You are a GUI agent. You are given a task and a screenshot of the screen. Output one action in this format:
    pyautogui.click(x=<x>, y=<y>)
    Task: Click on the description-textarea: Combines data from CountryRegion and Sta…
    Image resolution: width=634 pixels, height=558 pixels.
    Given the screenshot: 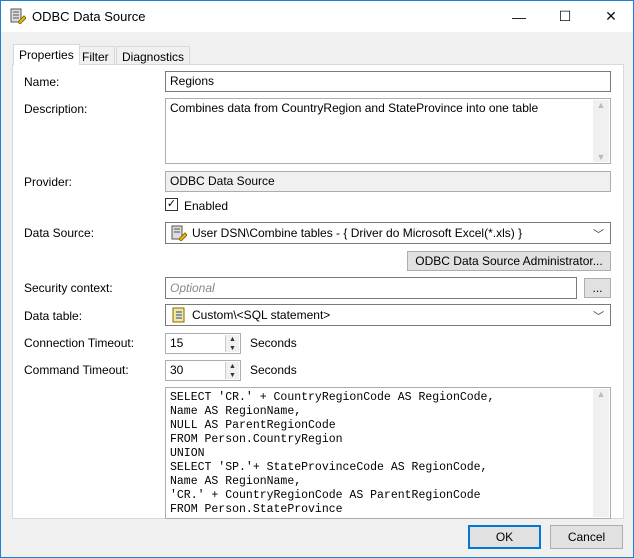 What is the action you would take?
    pyautogui.click(x=388, y=131)
    